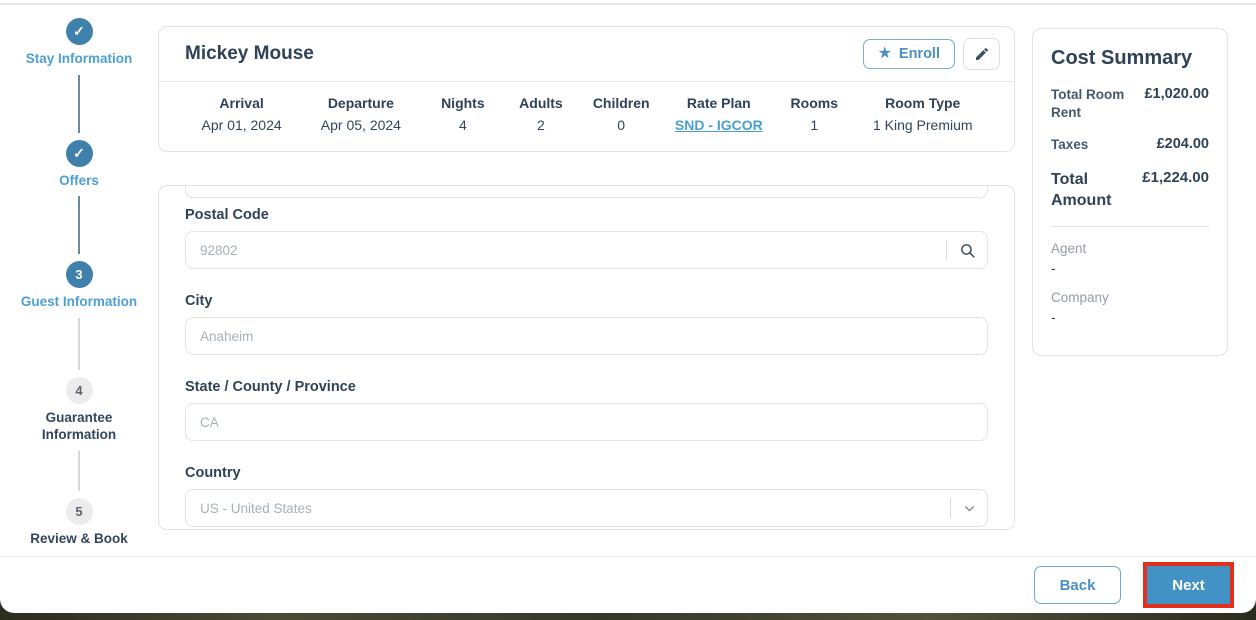 This screenshot has width=1256, height=620. I want to click on step-label: Guarantee Information, so click(79, 426).